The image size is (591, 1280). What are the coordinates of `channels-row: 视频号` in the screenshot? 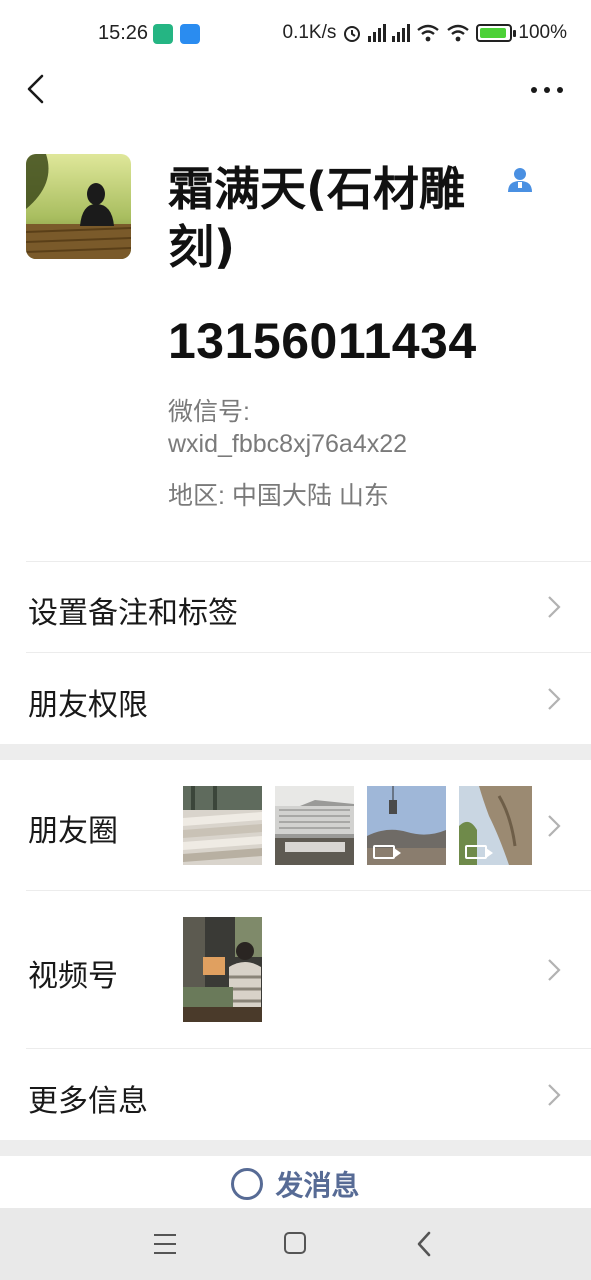 It's located at (295, 969).